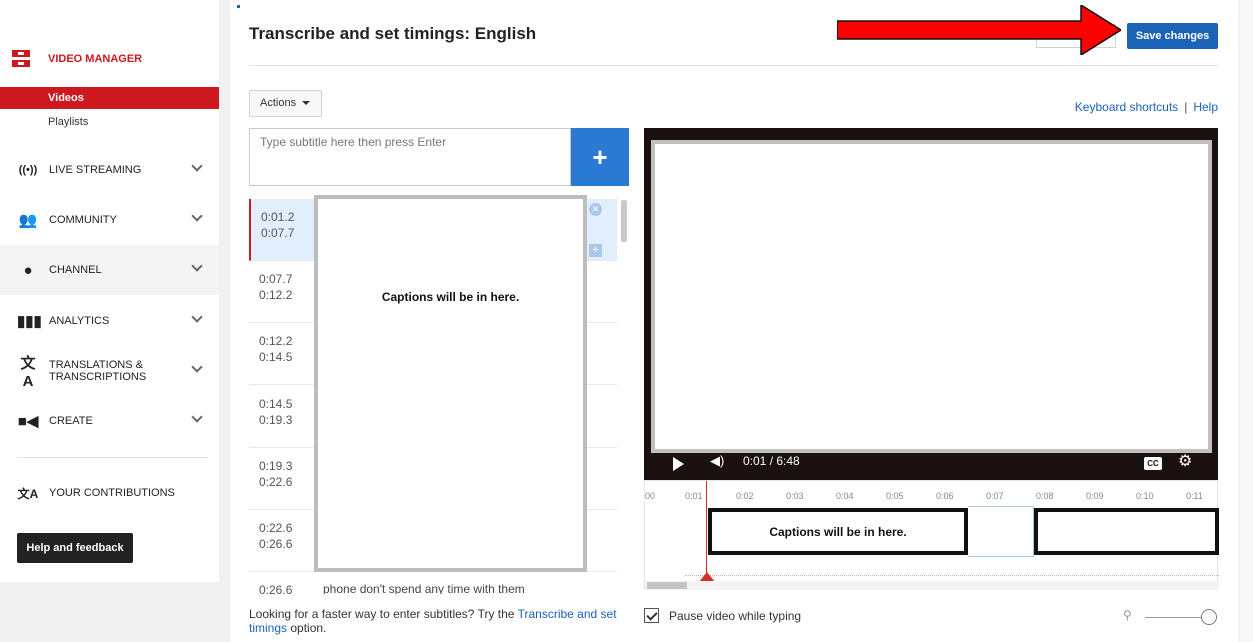  What do you see at coordinates (28, 220) in the screenshot?
I see `community-icon: 👥` at bounding box center [28, 220].